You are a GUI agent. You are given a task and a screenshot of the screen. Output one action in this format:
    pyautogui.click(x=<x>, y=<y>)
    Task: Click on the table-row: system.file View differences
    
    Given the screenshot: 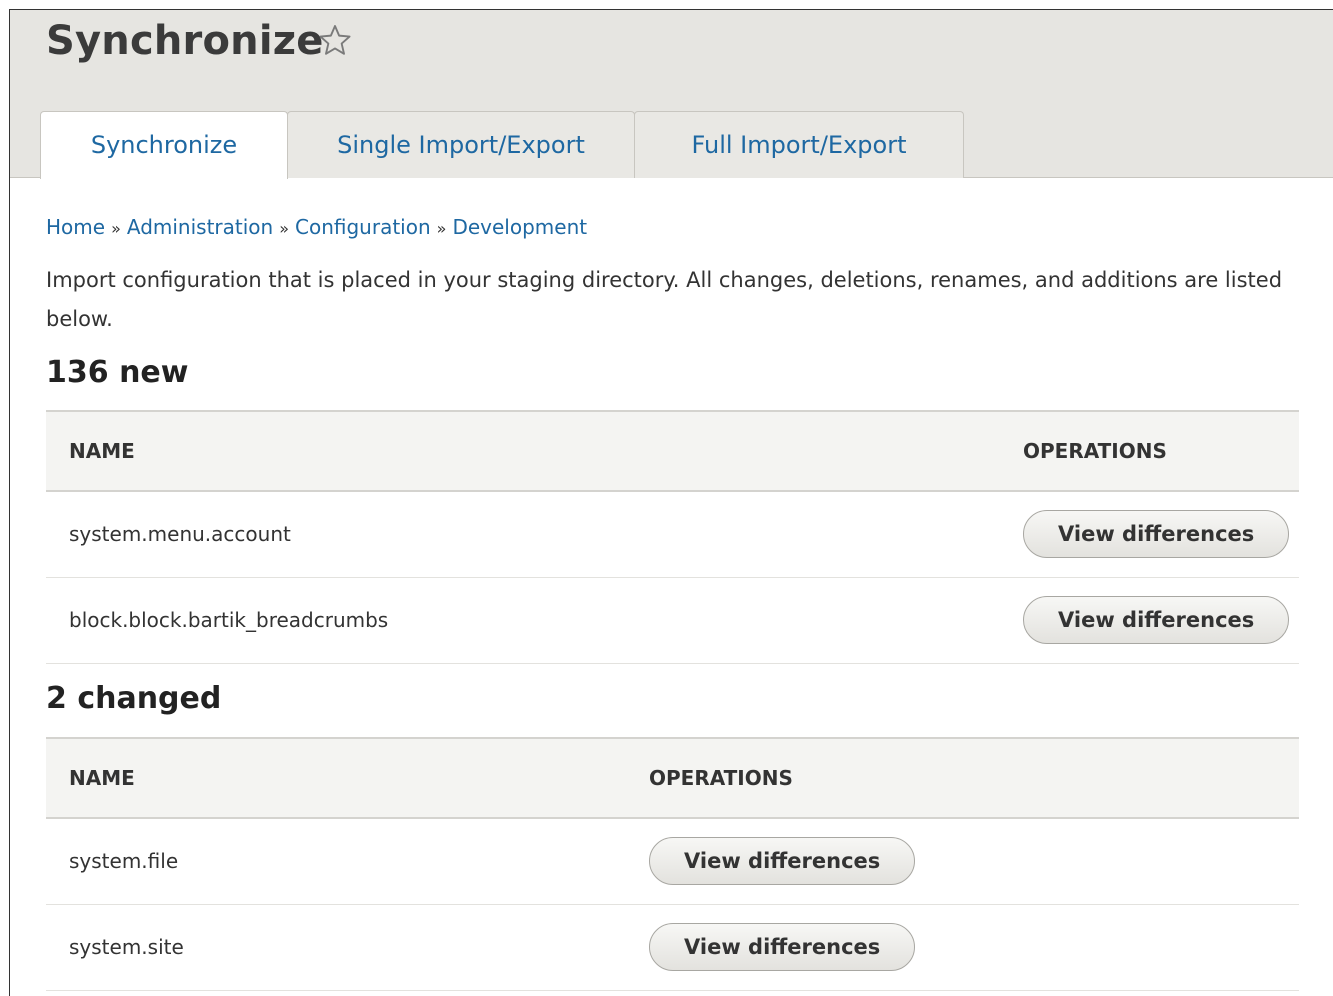 What is the action you would take?
    pyautogui.click(x=672, y=861)
    